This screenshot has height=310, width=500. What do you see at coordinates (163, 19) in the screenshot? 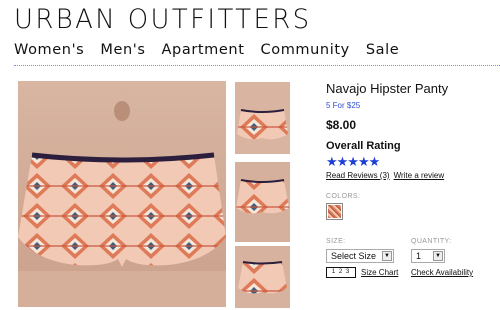
I see `brand-logo: URBAN OUTFITTERS` at bounding box center [163, 19].